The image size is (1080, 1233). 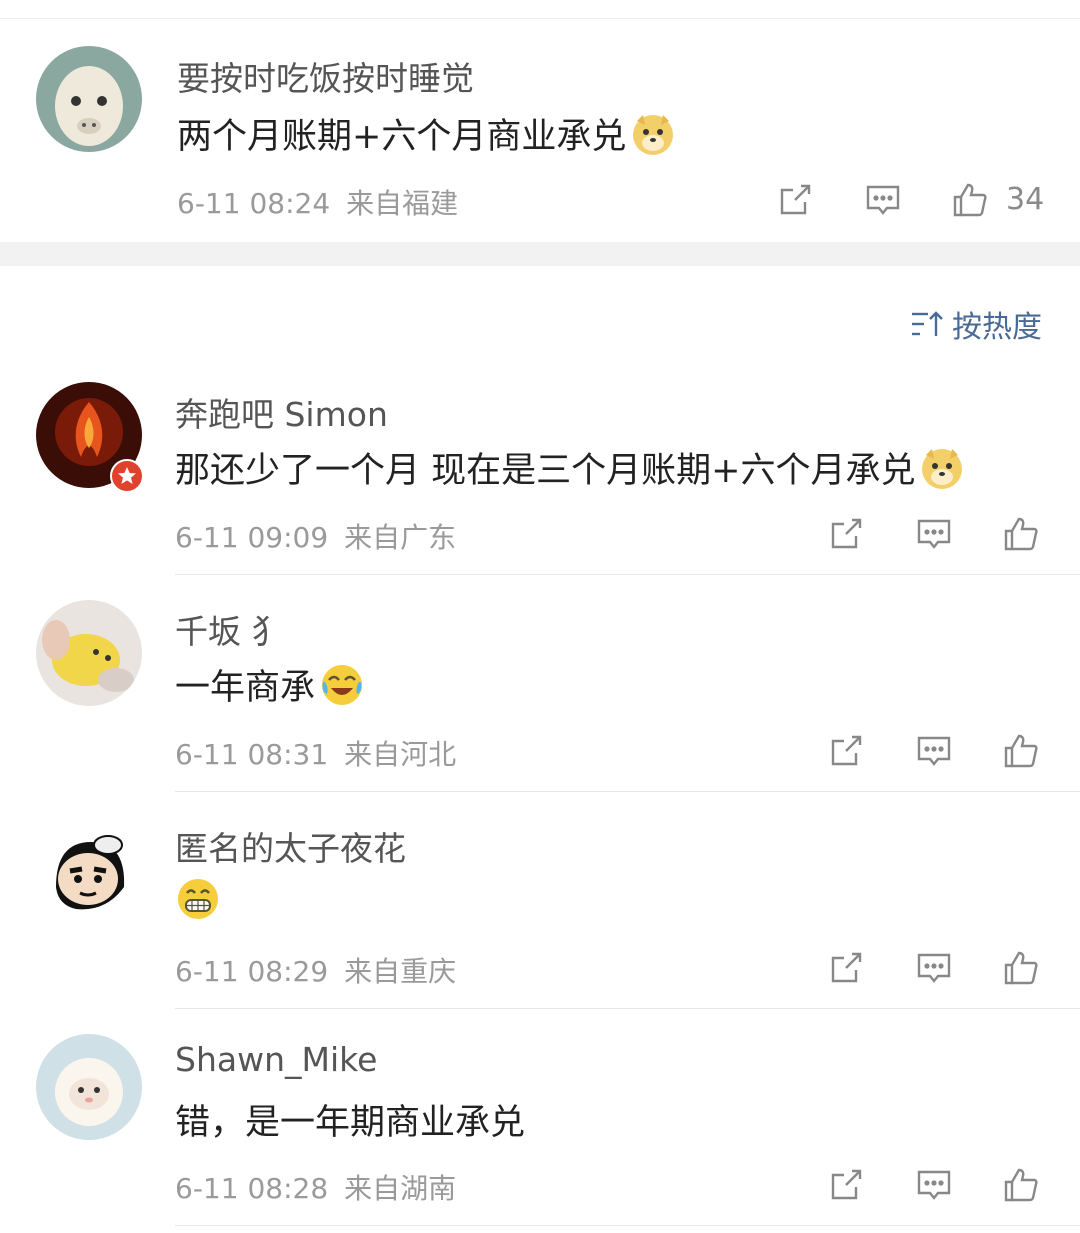 I want to click on username: 千坂 犭, so click(x=230, y=629).